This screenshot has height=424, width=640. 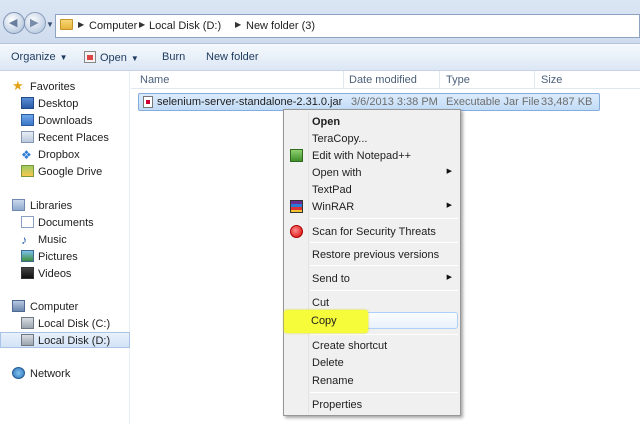 I want to click on burn-button: Burn, so click(x=173, y=57).